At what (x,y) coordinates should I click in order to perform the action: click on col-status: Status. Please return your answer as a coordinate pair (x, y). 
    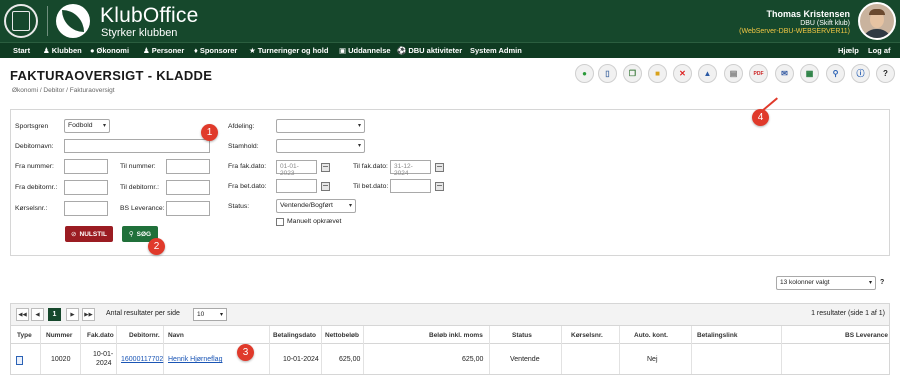
    Looking at the image, I should click on (522, 335).